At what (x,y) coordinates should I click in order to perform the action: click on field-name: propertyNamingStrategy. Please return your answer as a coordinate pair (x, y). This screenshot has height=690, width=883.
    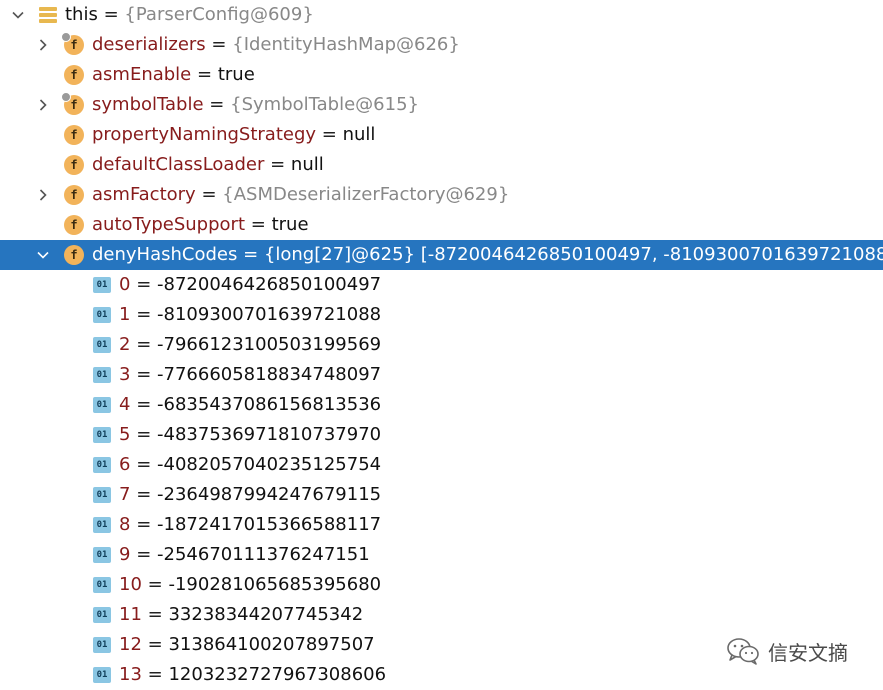
    Looking at the image, I should click on (204, 134).